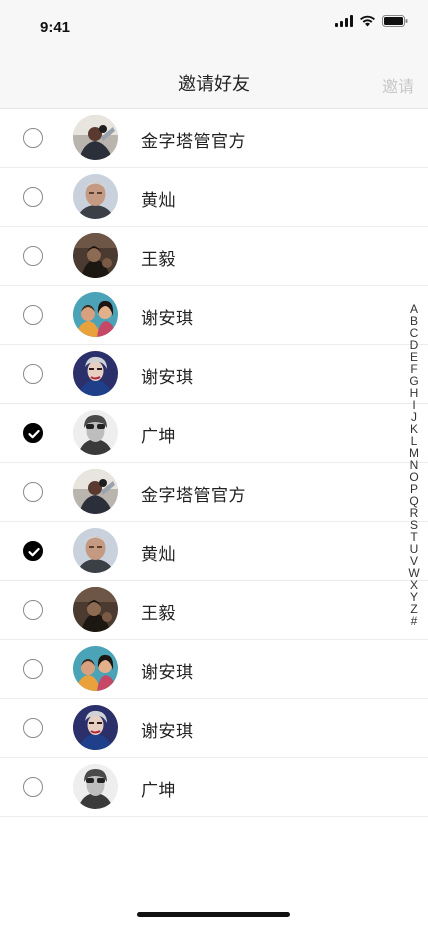 This screenshot has width=428, height=926. I want to click on status-bar: 9:41, so click(214, 28).